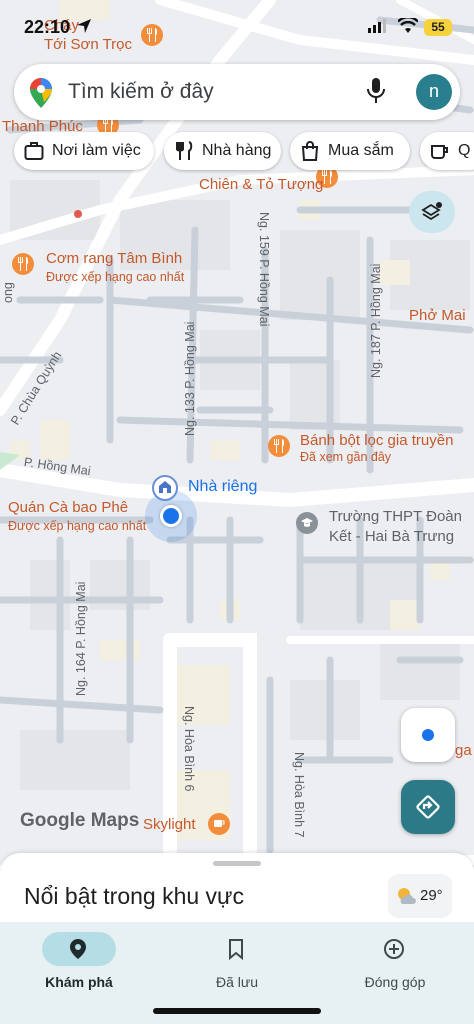 The height and width of the screenshot is (1024, 474). What do you see at coordinates (236, 949) in the screenshot?
I see `bookmark-icon` at bounding box center [236, 949].